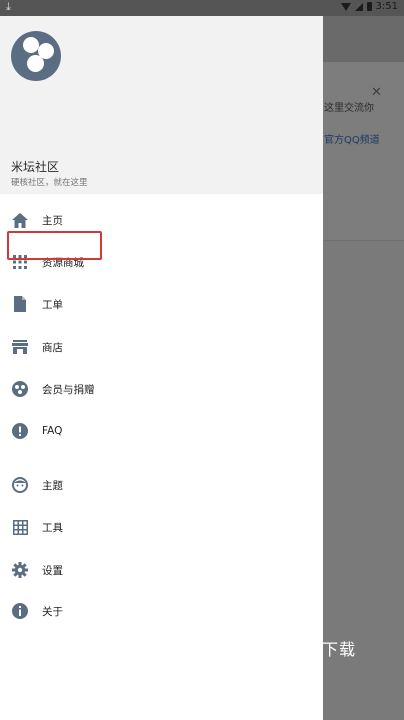 The image size is (404, 720). I want to click on menu-item-about: 关于, so click(161, 611).